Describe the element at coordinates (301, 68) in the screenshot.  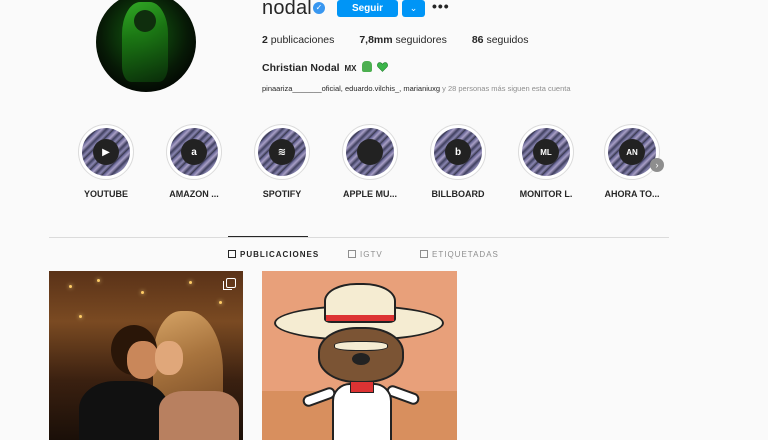
I see `full-name-text: Christian Nodal` at that location.